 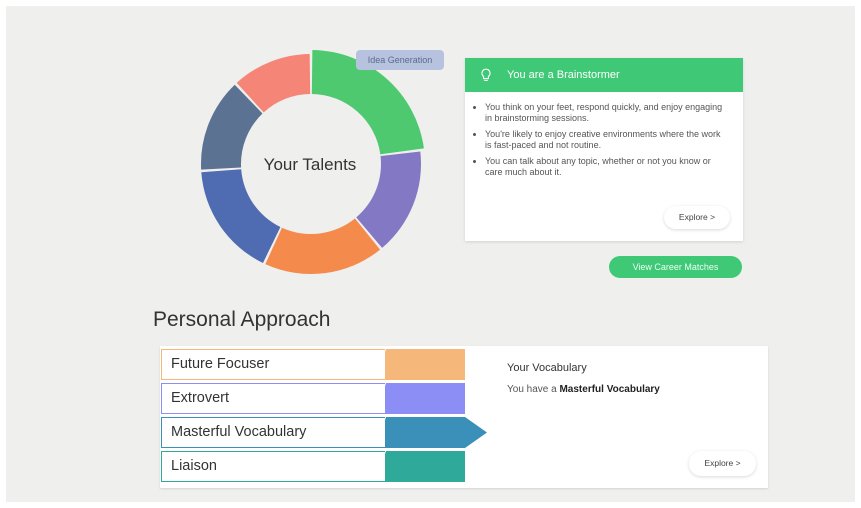 I want to click on approach-item-masterful-vocabulary: Masterful Vocabulary, so click(x=273, y=432).